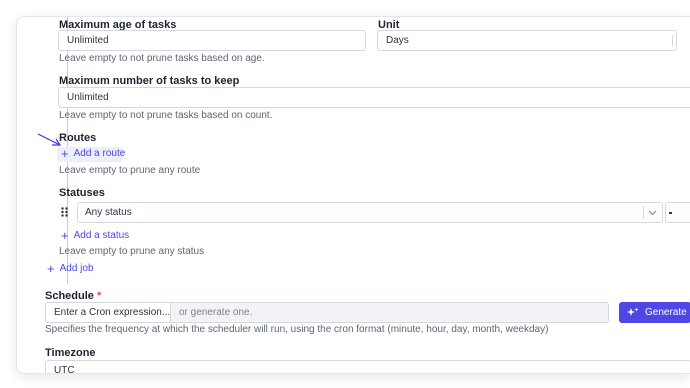 The height and width of the screenshot is (388, 690). What do you see at coordinates (370, 212) in the screenshot?
I see `status-select: Any status` at bounding box center [370, 212].